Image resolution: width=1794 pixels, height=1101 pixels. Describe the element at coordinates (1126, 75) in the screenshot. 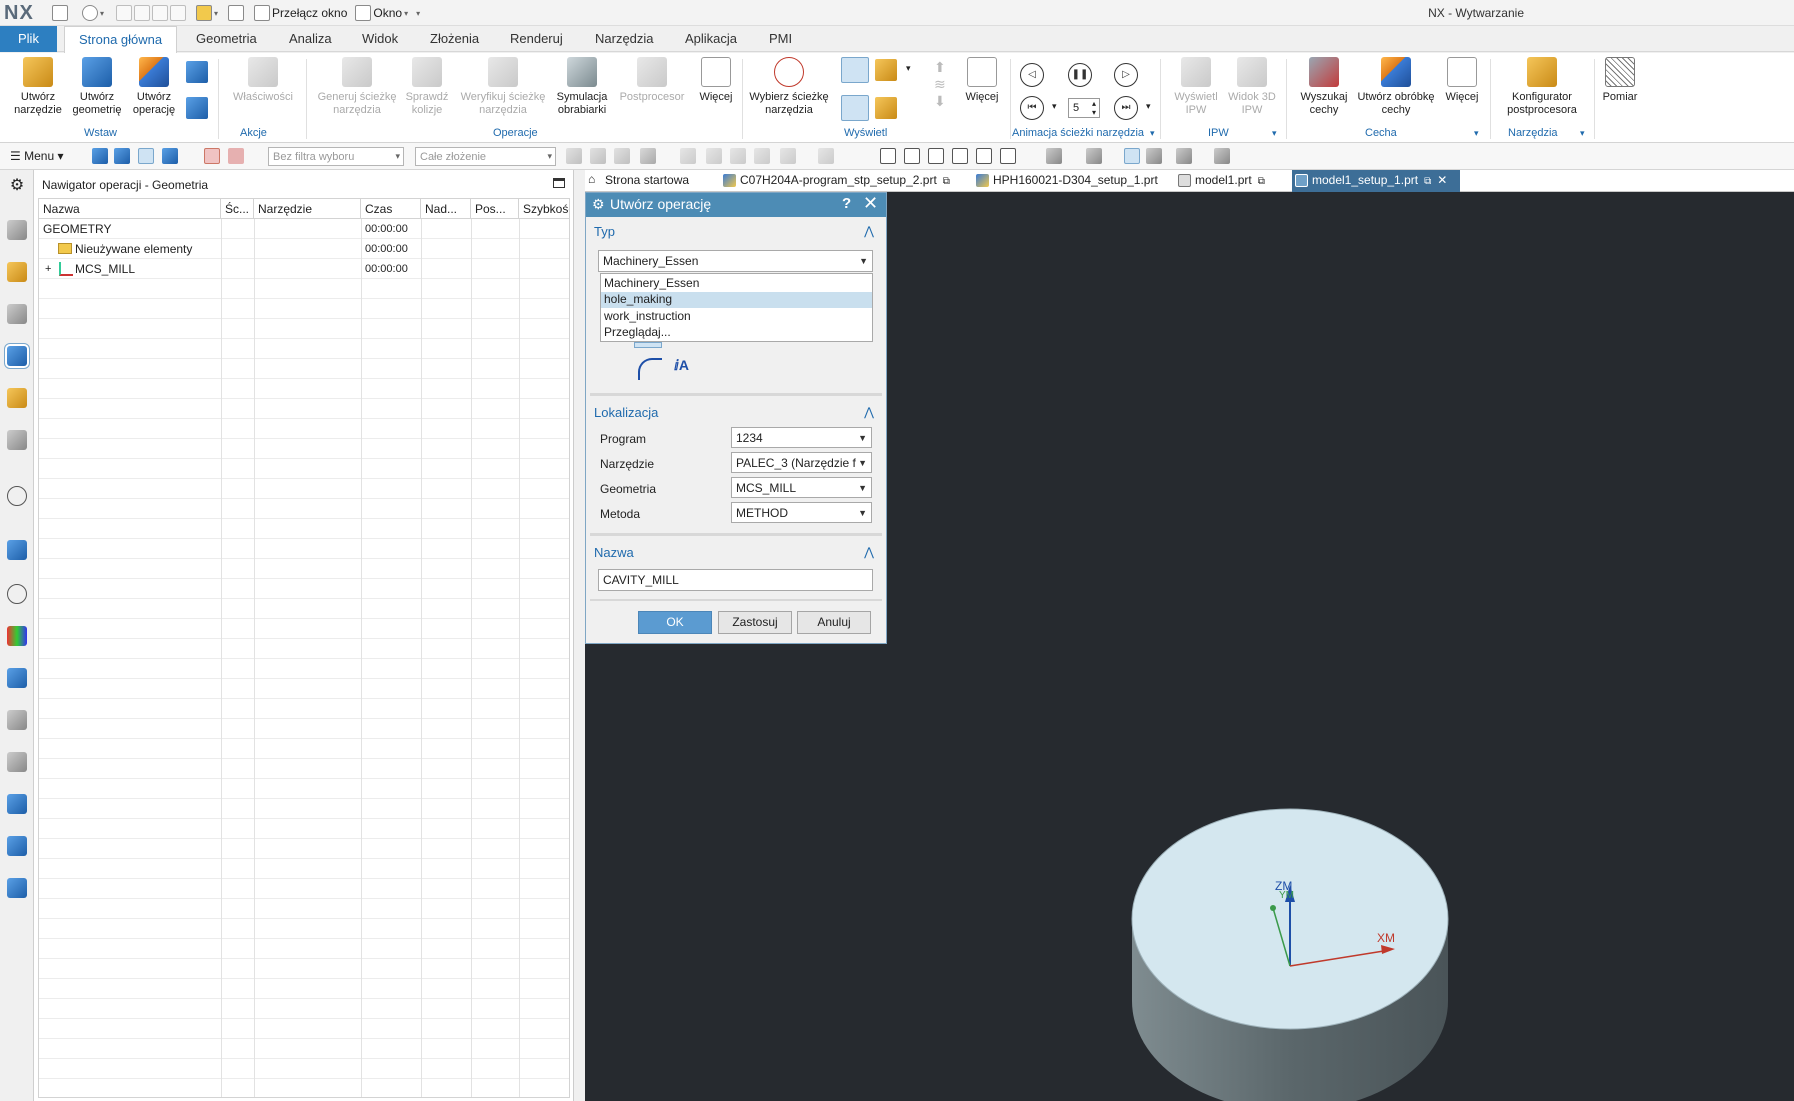

I see `play-icon: ▷` at that location.